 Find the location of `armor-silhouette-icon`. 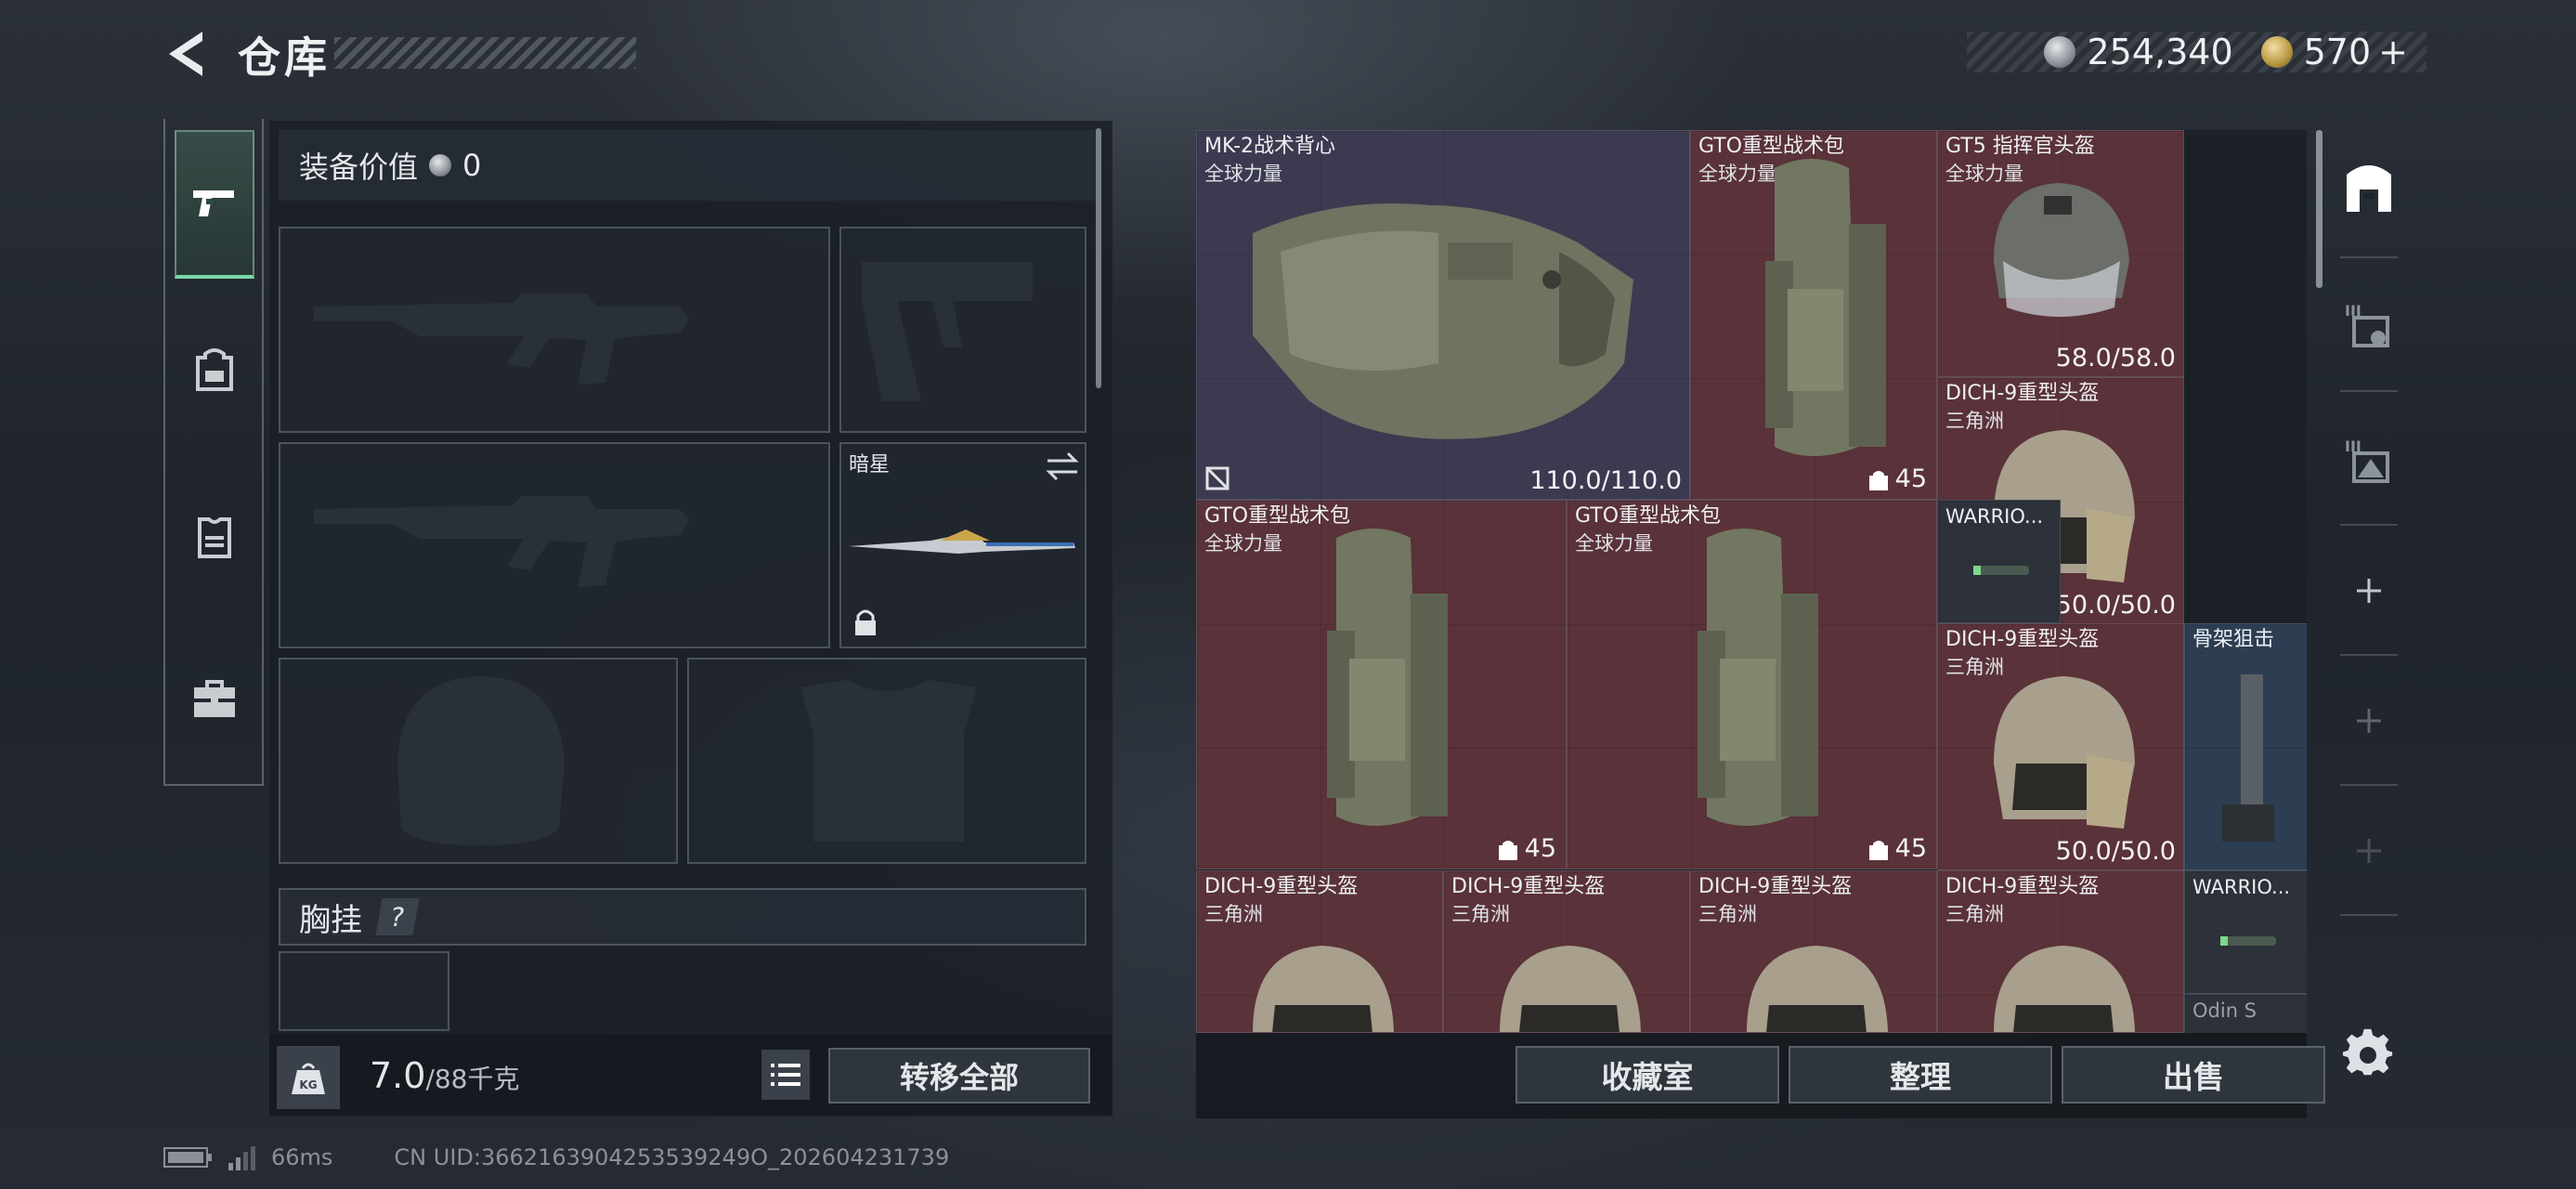

armor-silhouette-icon is located at coordinates (888, 761).